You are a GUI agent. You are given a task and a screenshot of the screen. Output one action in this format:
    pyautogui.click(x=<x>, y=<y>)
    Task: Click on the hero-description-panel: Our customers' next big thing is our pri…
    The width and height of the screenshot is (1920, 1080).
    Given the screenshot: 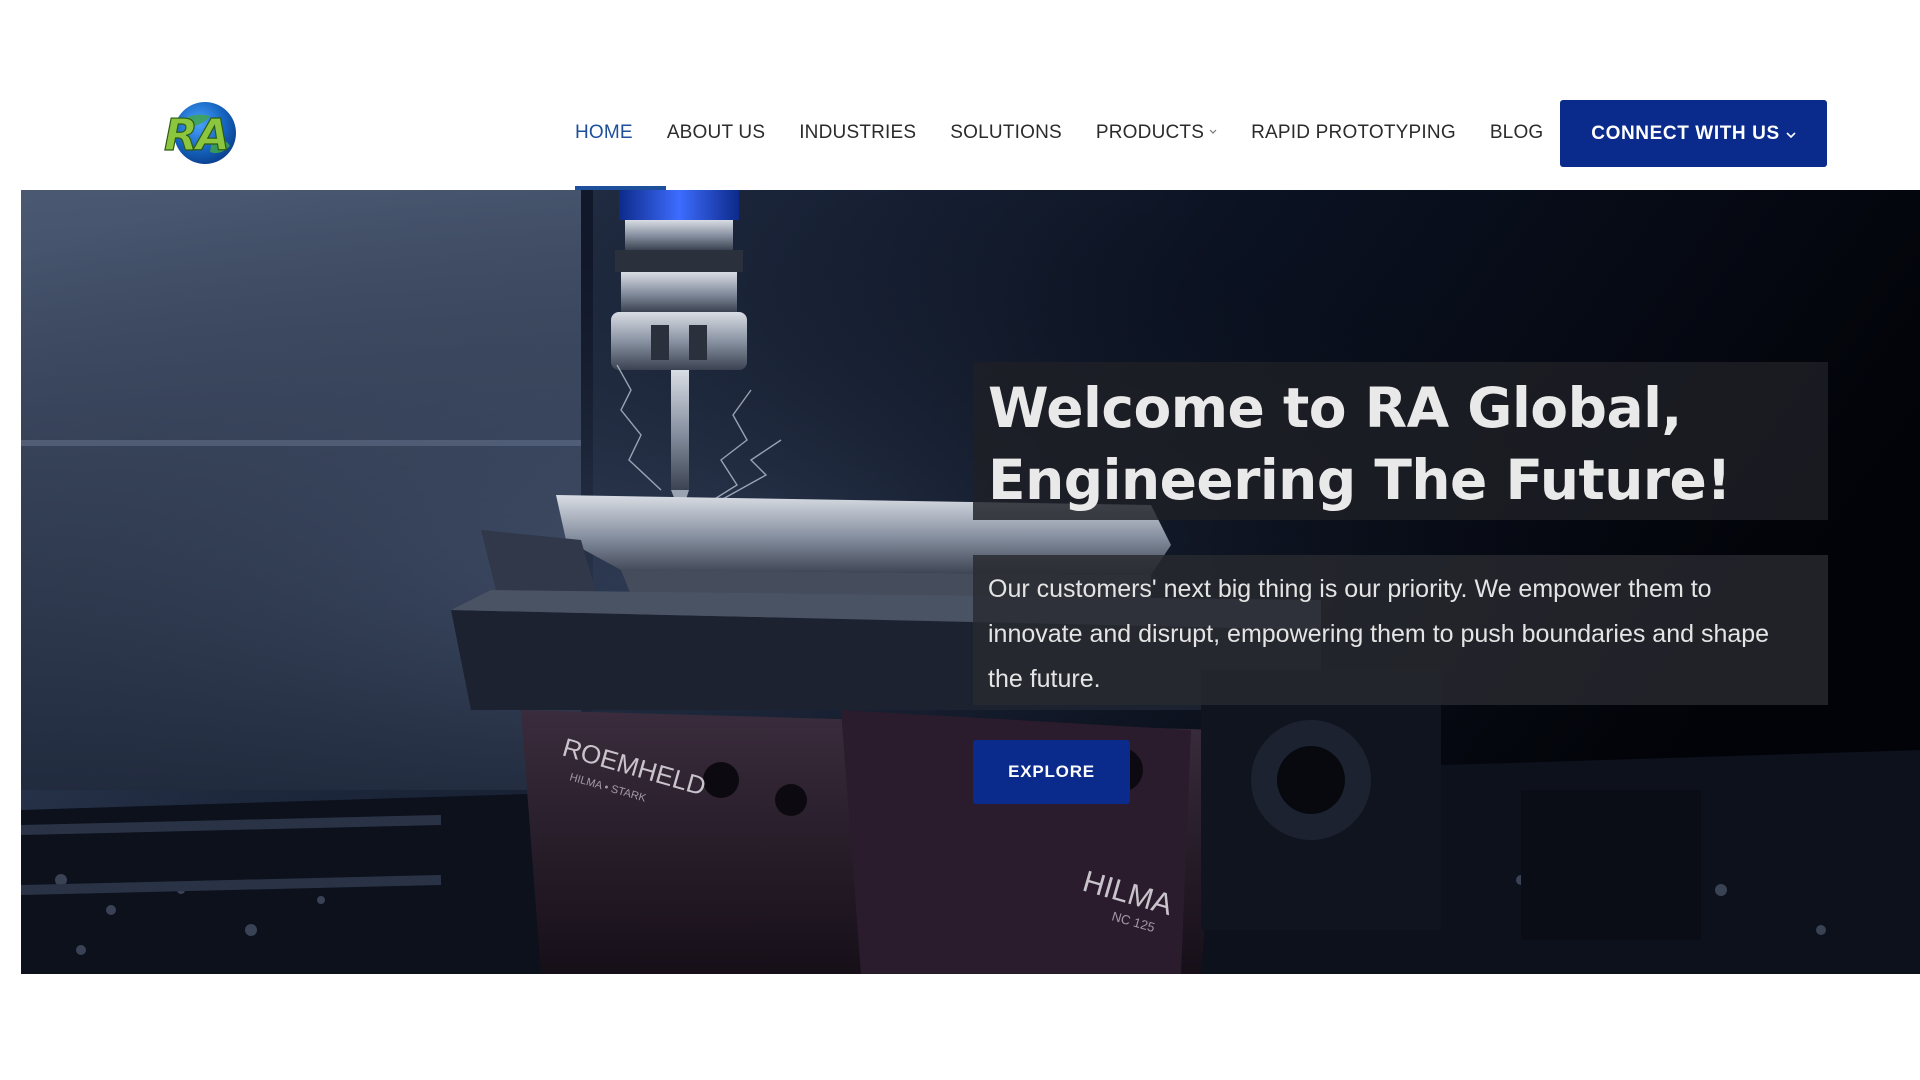 What is the action you would take?
    pyautogui.click(x=1400, y=630)
    